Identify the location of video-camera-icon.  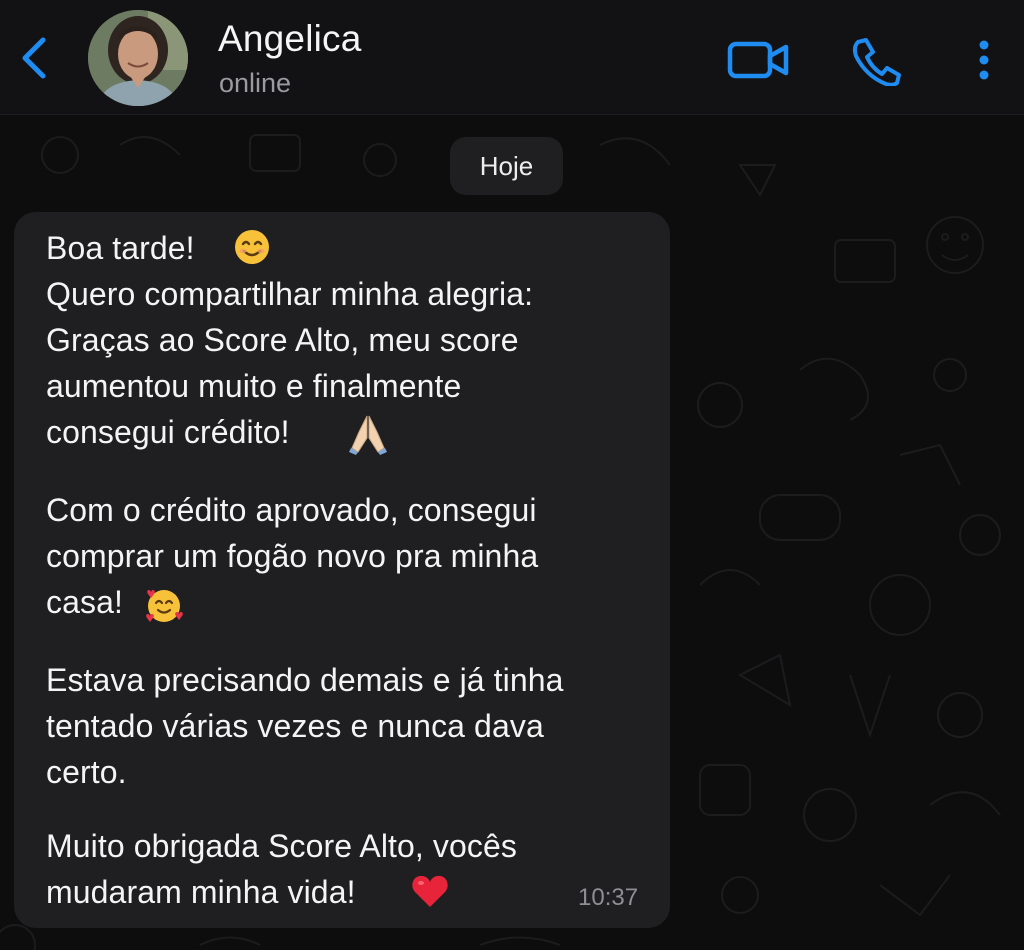
(758, 60).